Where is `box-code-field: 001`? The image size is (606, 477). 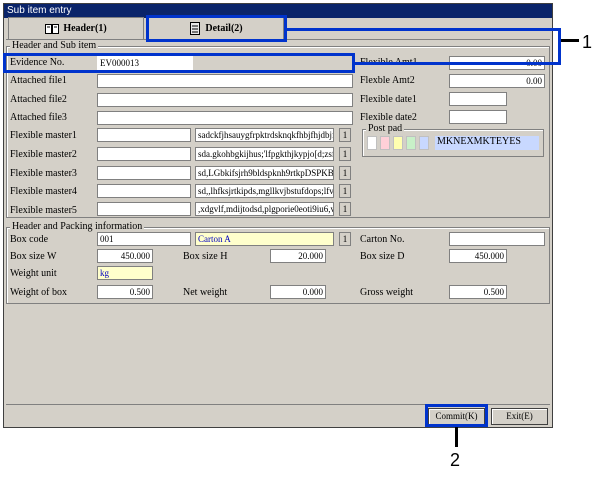 box-code-field: 001 is located at coordinates (144, 239).